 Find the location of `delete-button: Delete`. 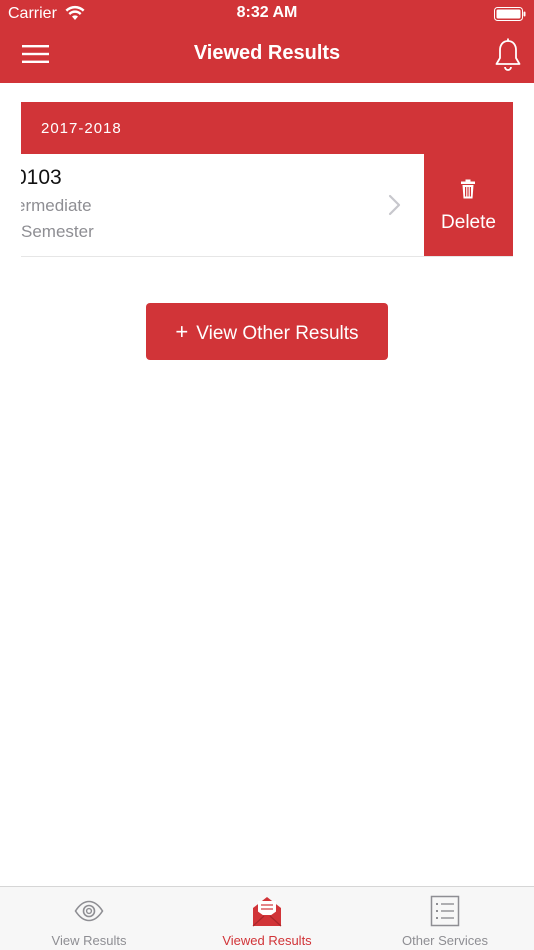

delete-button: Delete is located at coordinates (468, 205).